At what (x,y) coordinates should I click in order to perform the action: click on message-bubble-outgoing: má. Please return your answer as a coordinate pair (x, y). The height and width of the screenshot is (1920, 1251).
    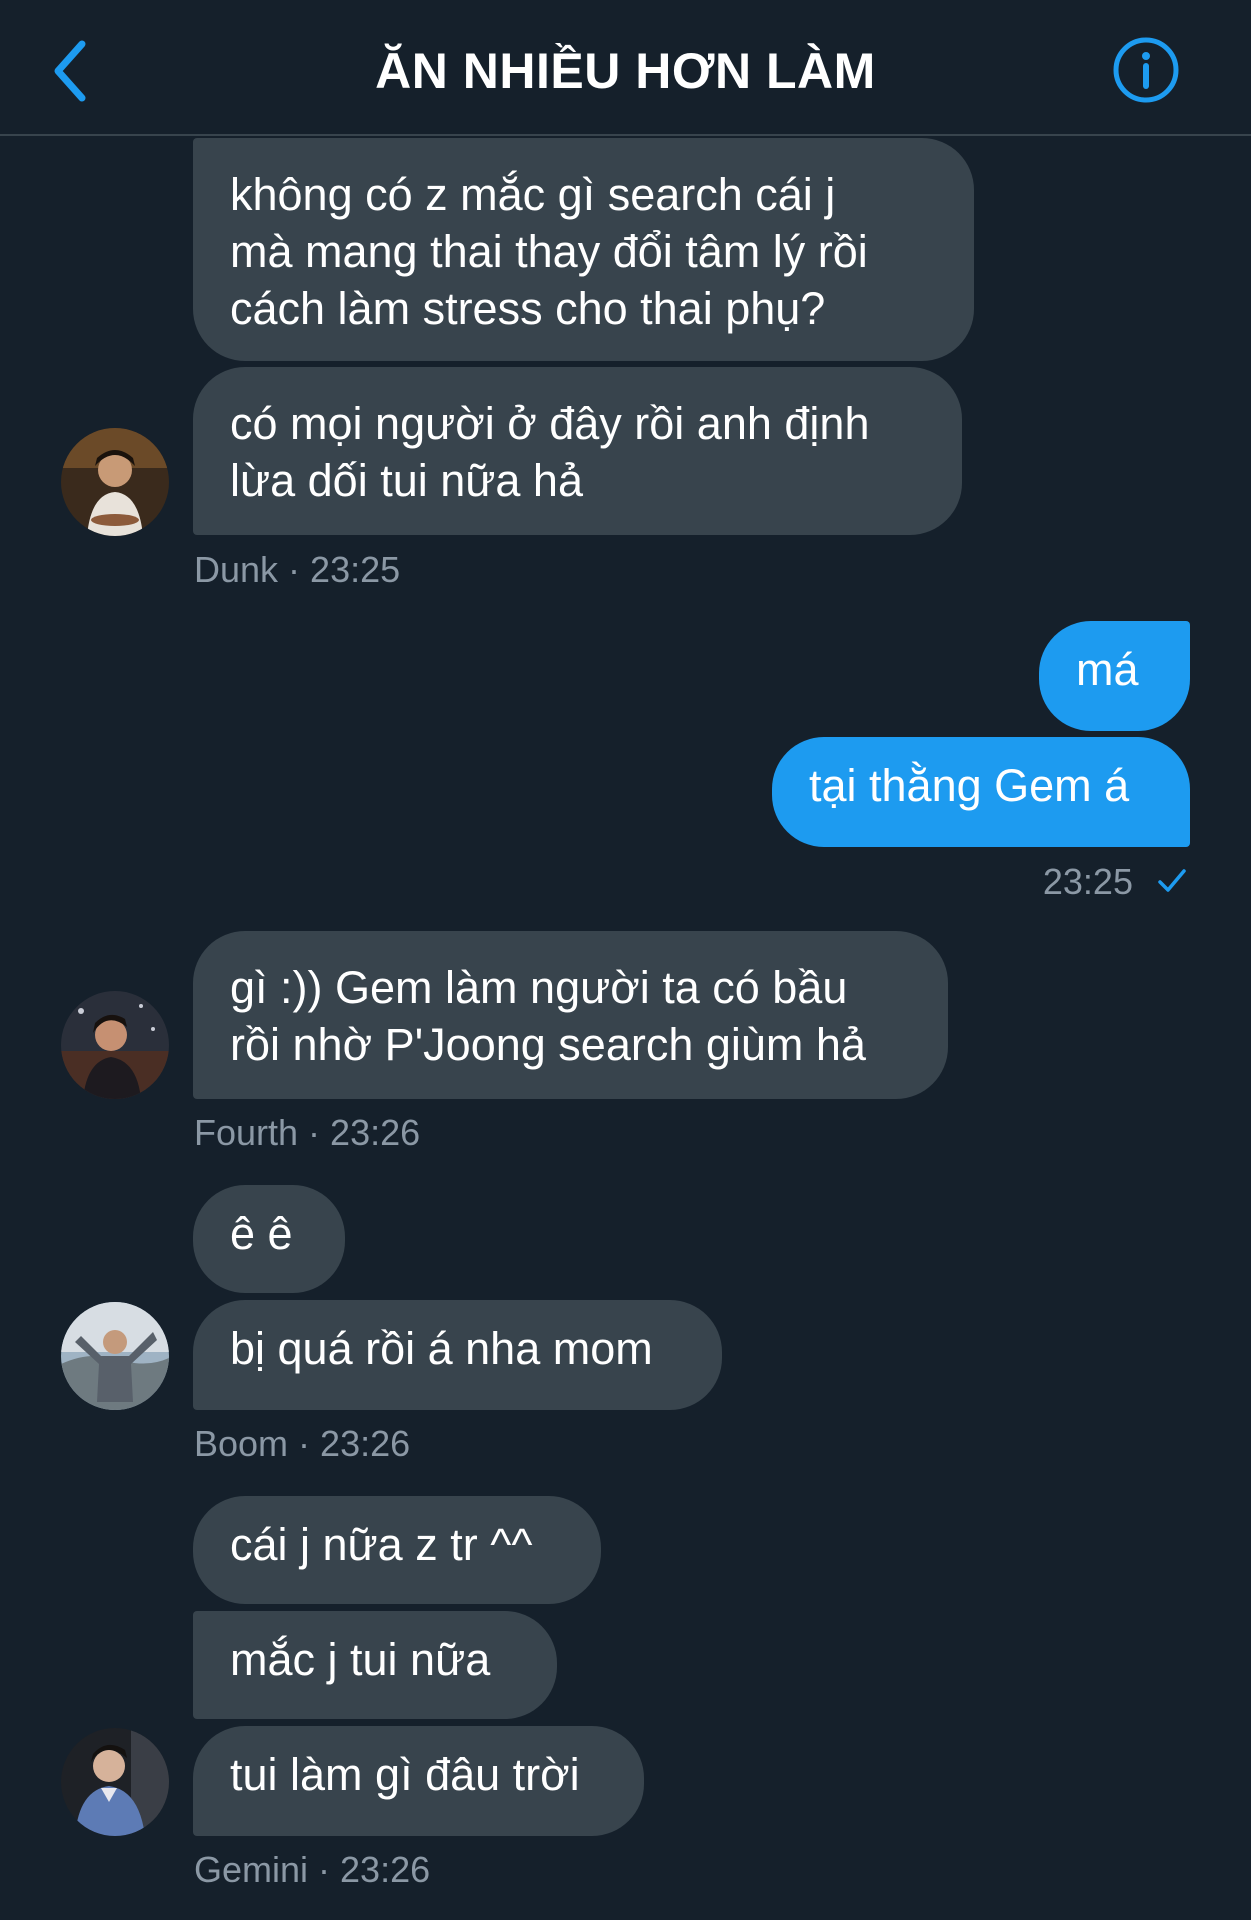
    Looking at the image, I should click on (1114, 676).